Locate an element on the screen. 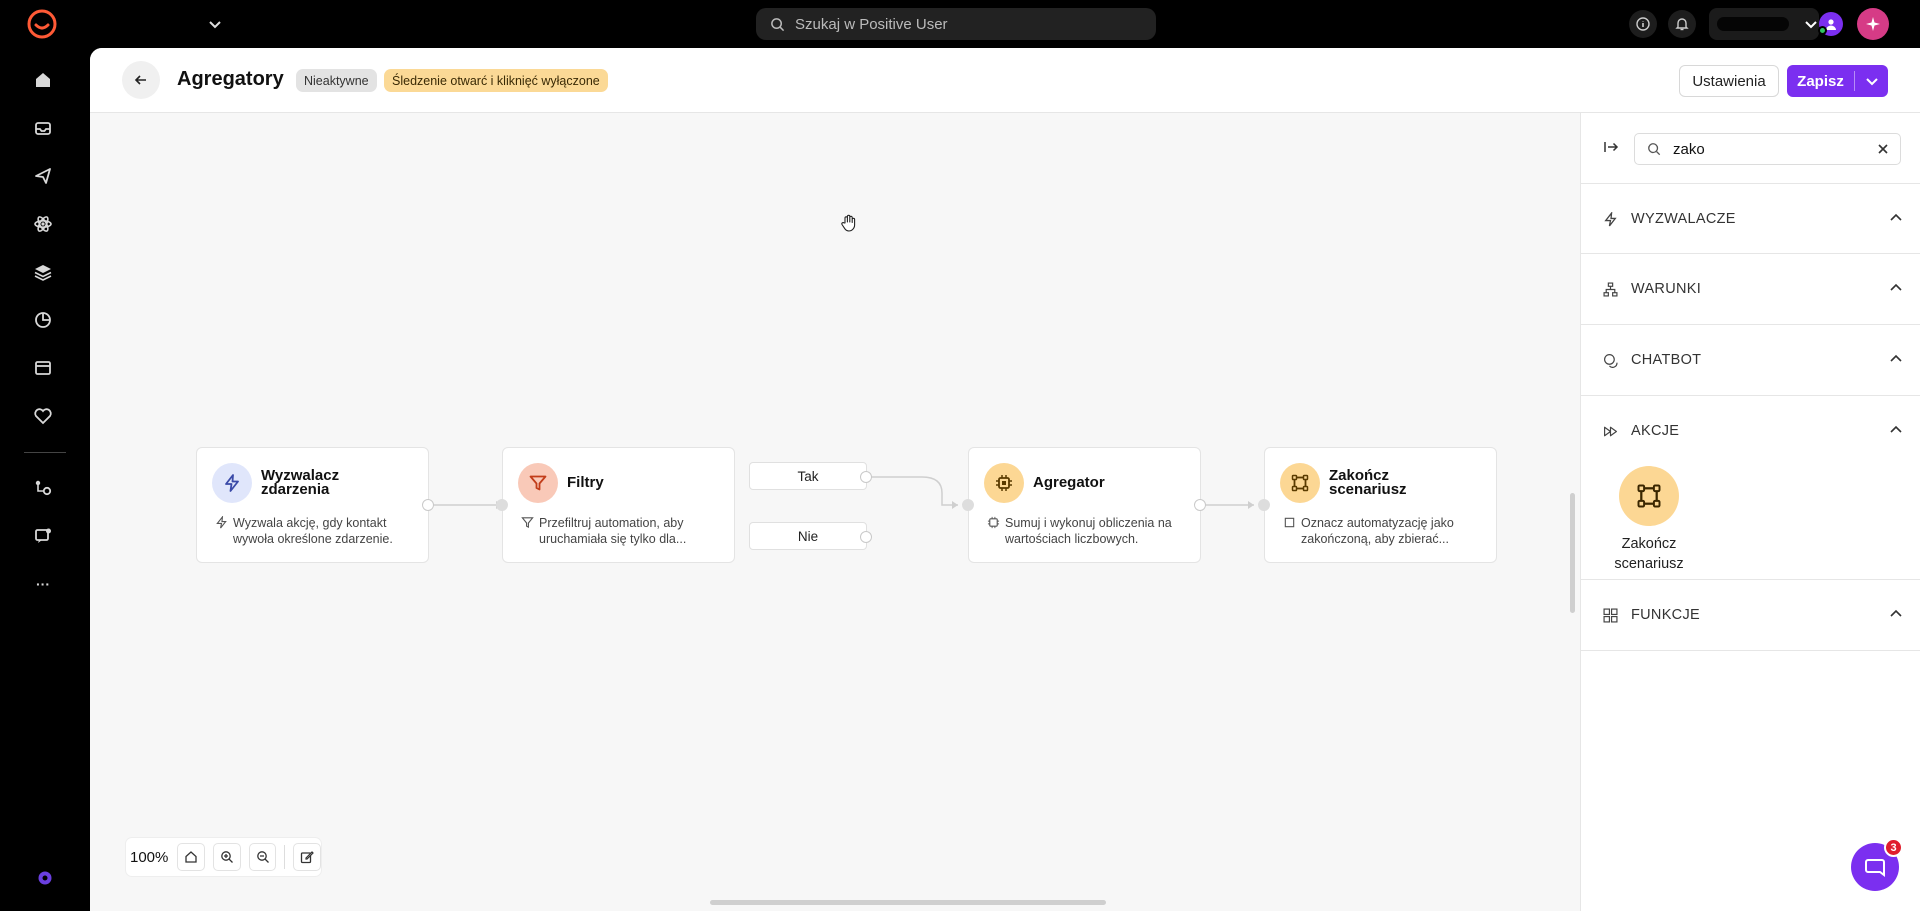 The image size is (1920, 911). atom-icon is located at coordinates (43, 224).